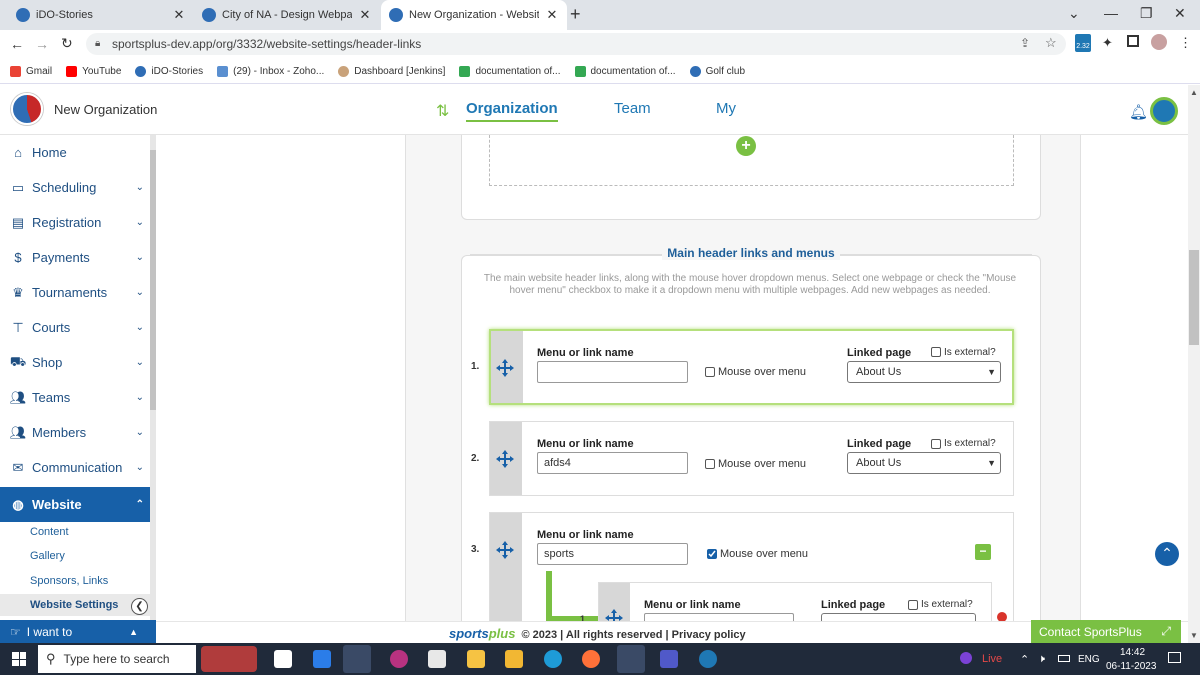  What do you see at coordinates (75, 467) in the screenshot?
I see `sidebar-item-communication: ✉ Communication ⌄` at bounding box center [75, 467].